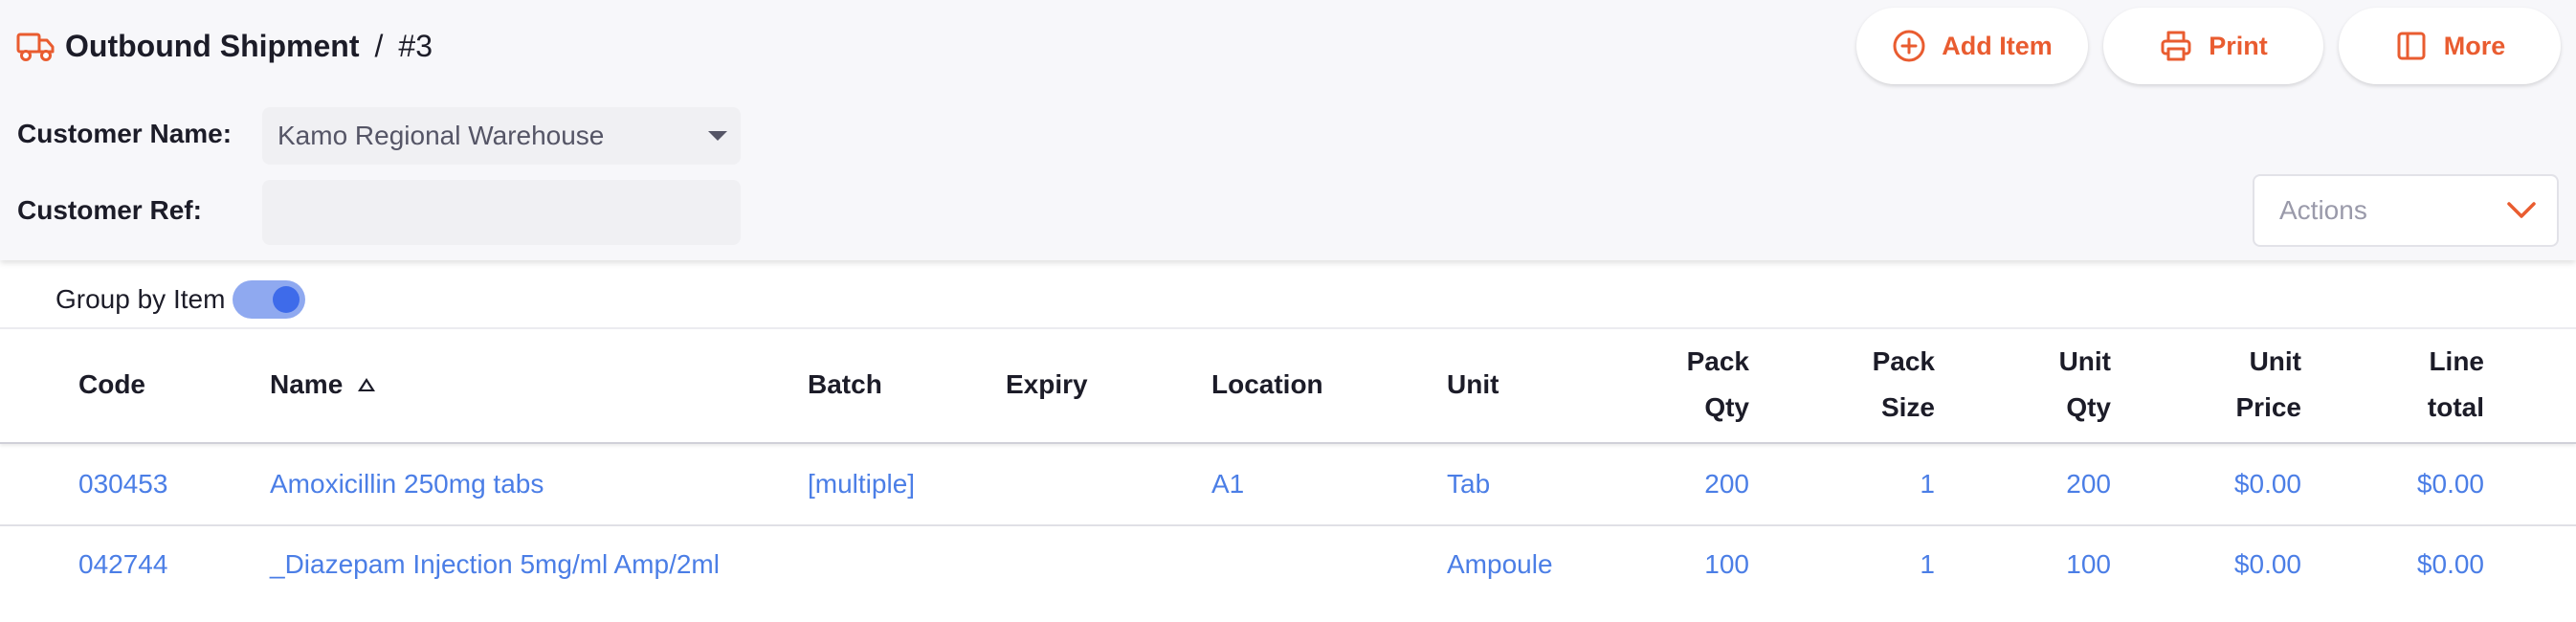 This screenshot has height=622, width=2576. I want to click on truck-icon, so click(35, 47).